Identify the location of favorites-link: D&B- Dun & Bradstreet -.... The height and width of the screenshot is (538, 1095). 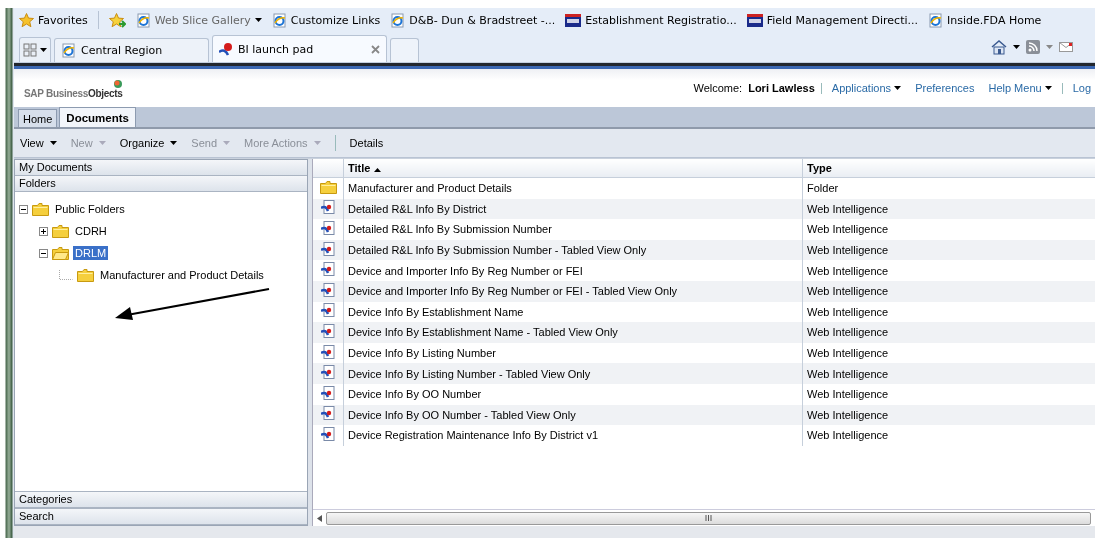
(473, 20).